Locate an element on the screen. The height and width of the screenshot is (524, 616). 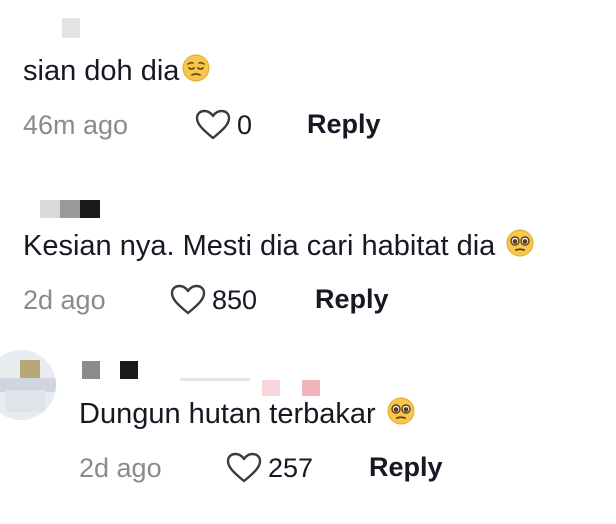
comment-meta: 46m ago 0 Reply is located at coordinates (313, 125).